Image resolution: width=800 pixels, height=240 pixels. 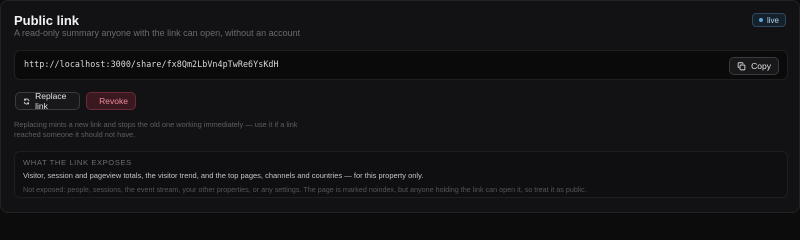 What do you see at coordinates (26, 101) in the screenshot?
I see `refresh-icon` at bounding box center [26, 101].